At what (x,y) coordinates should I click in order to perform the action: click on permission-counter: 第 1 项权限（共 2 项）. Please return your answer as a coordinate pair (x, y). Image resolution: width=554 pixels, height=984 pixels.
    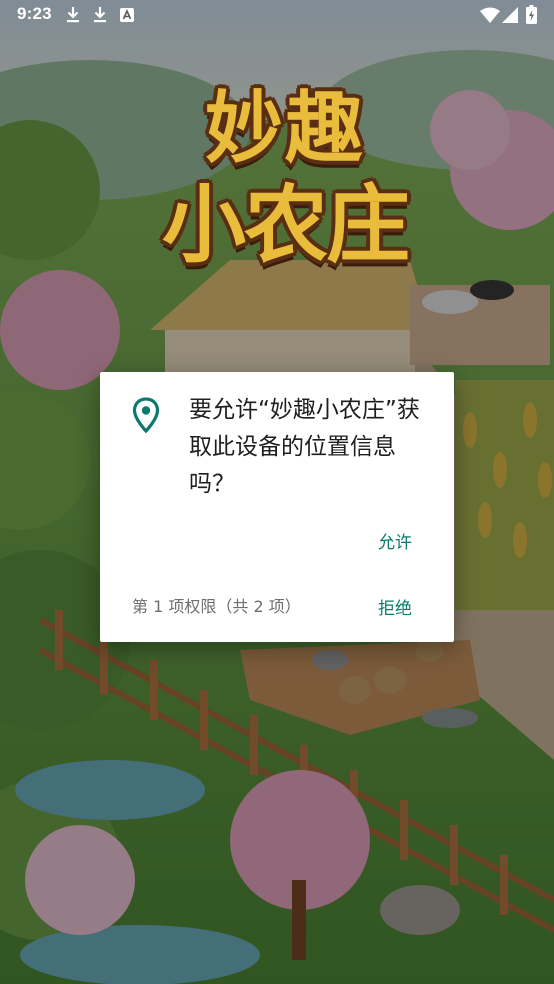
    Looking at the image, I should click on (216, 606).